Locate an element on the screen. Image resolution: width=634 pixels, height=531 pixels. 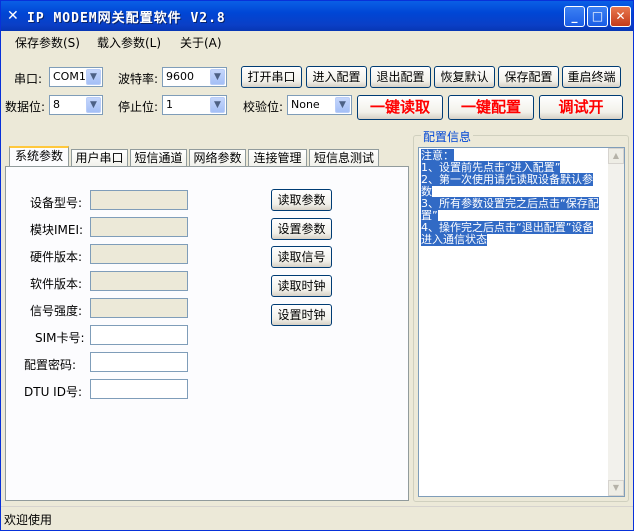
config-password-label: 配置密码: is located at coordinates (50, 365).